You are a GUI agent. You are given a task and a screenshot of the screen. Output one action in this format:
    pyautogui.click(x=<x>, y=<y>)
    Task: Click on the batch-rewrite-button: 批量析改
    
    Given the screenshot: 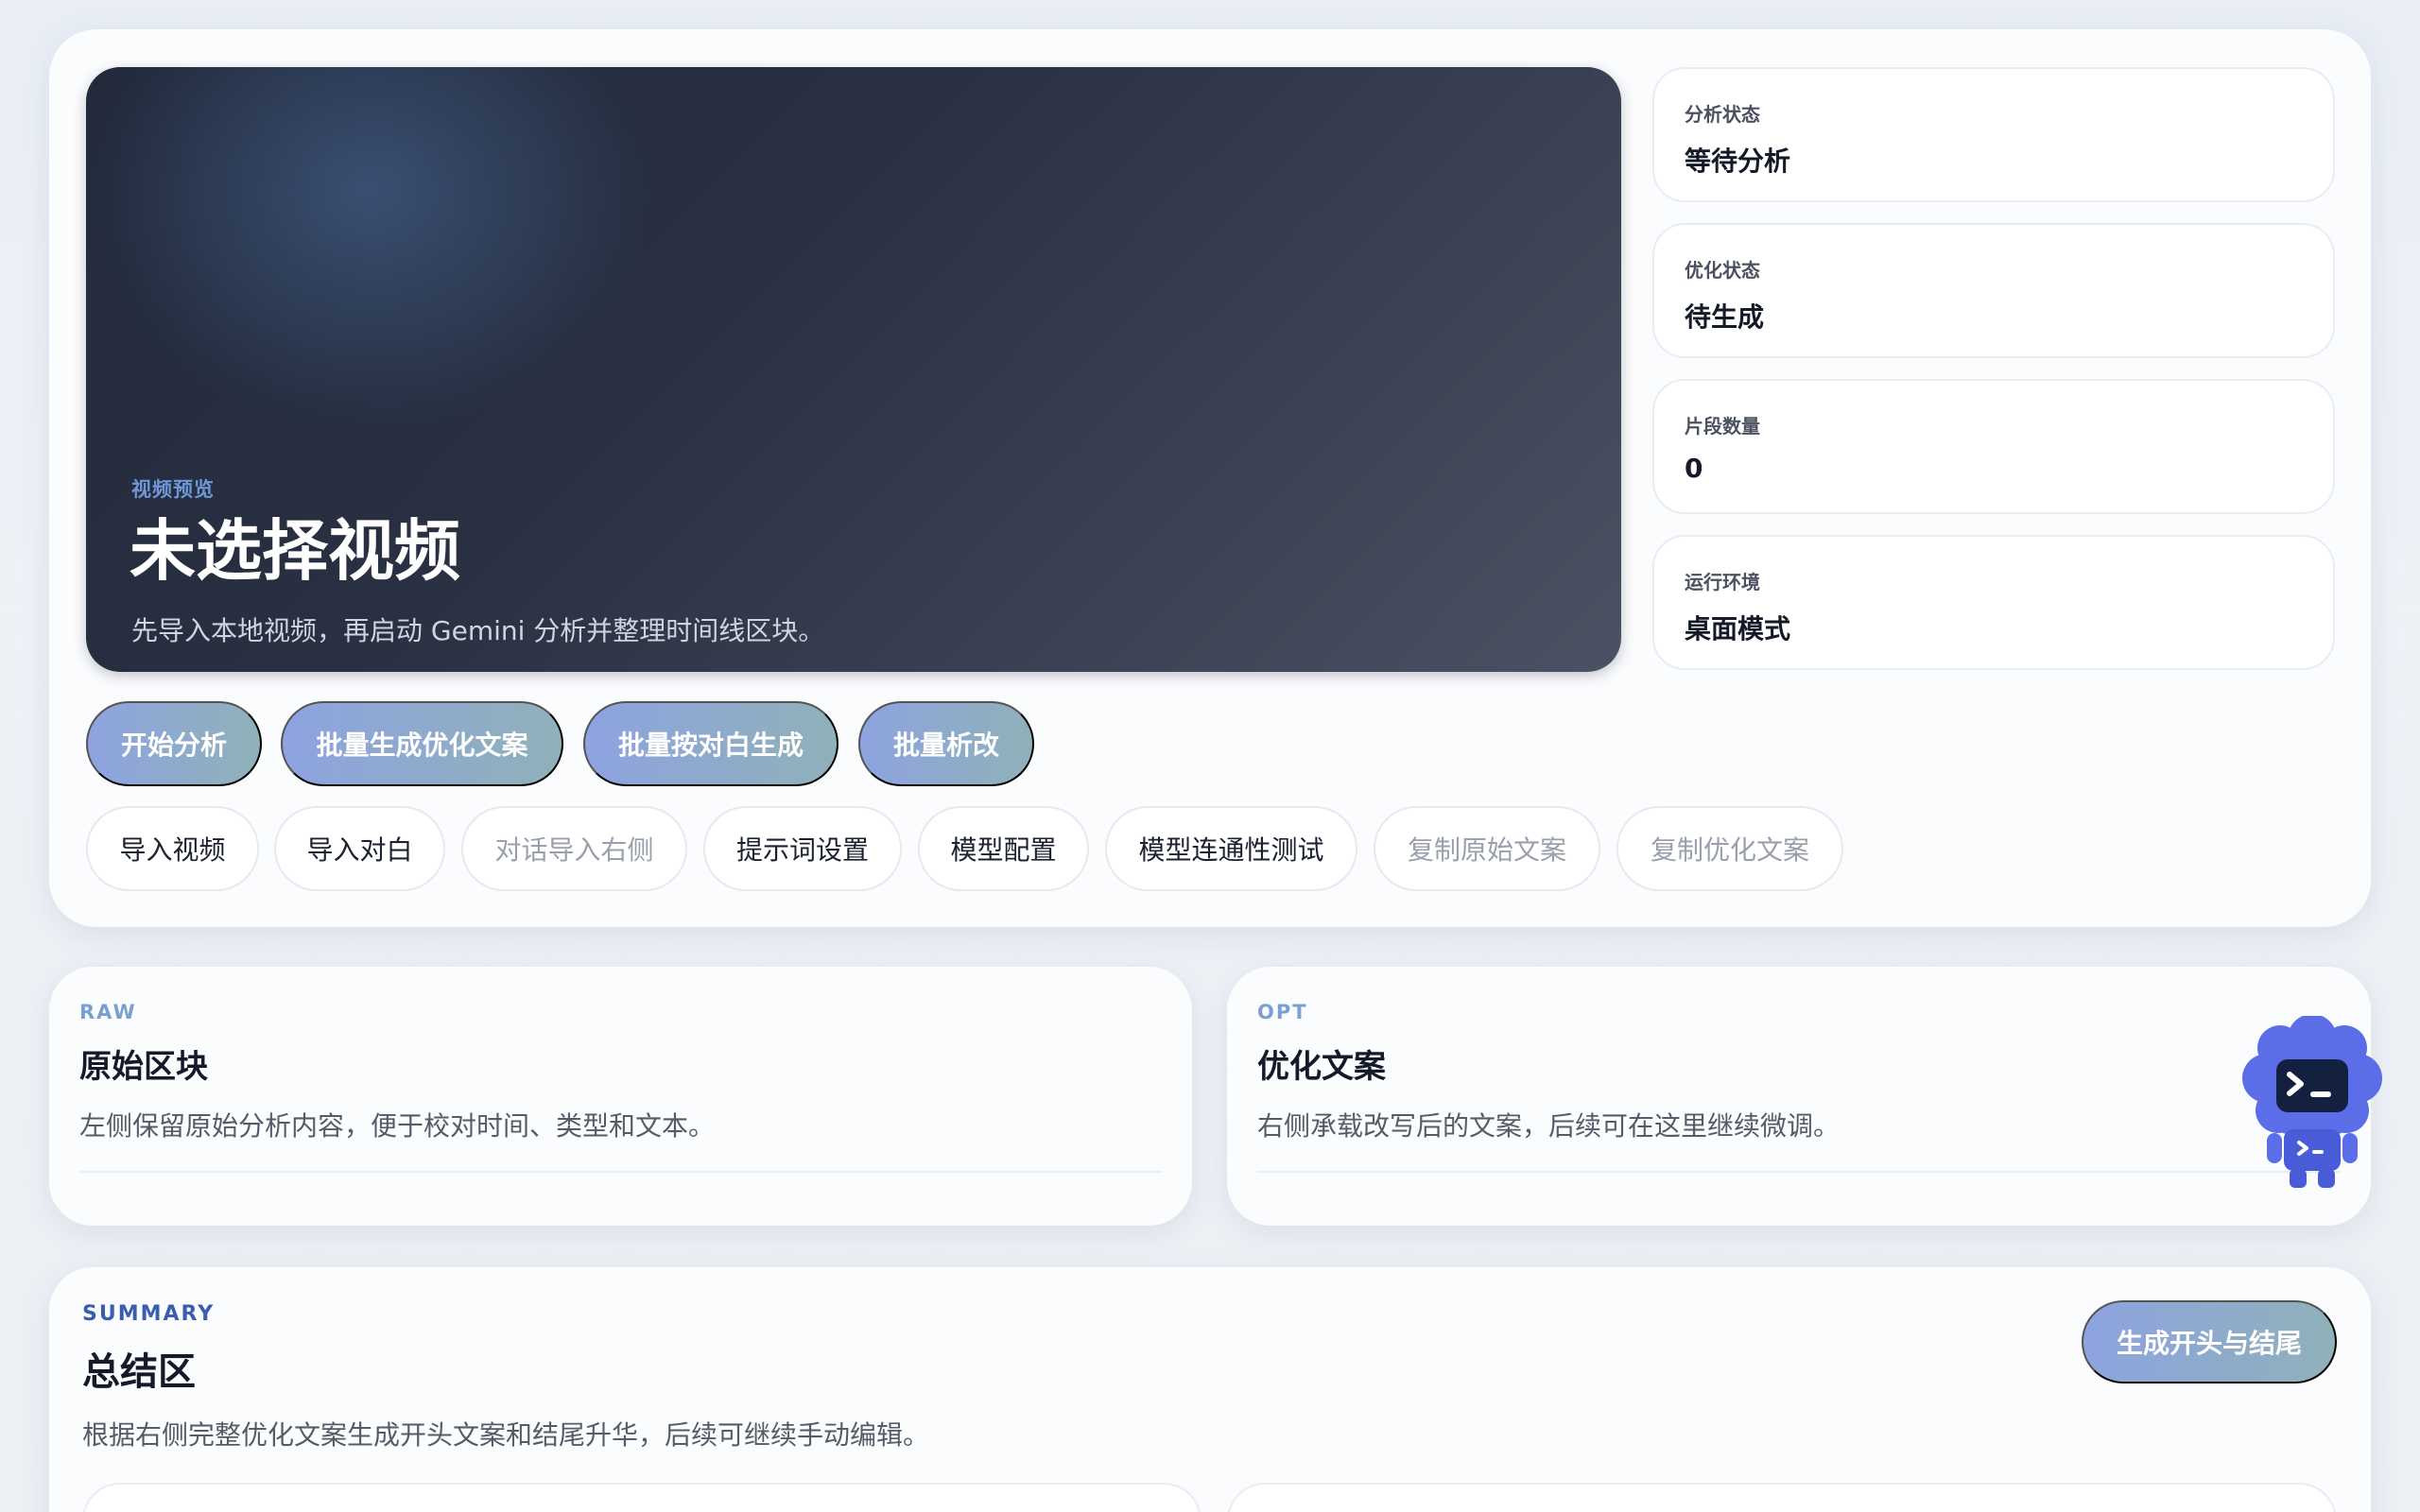 What is the action you would take?
    pyautogui.click(x=946, y=743)
    